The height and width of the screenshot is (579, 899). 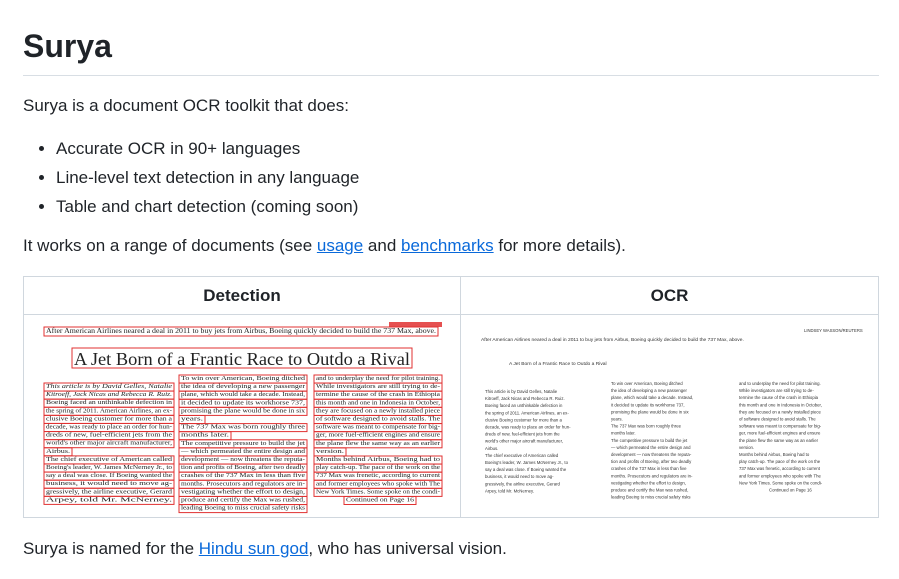 I want to click on detected-line: business, it would need to move ag-, so click(x=109, y=483).